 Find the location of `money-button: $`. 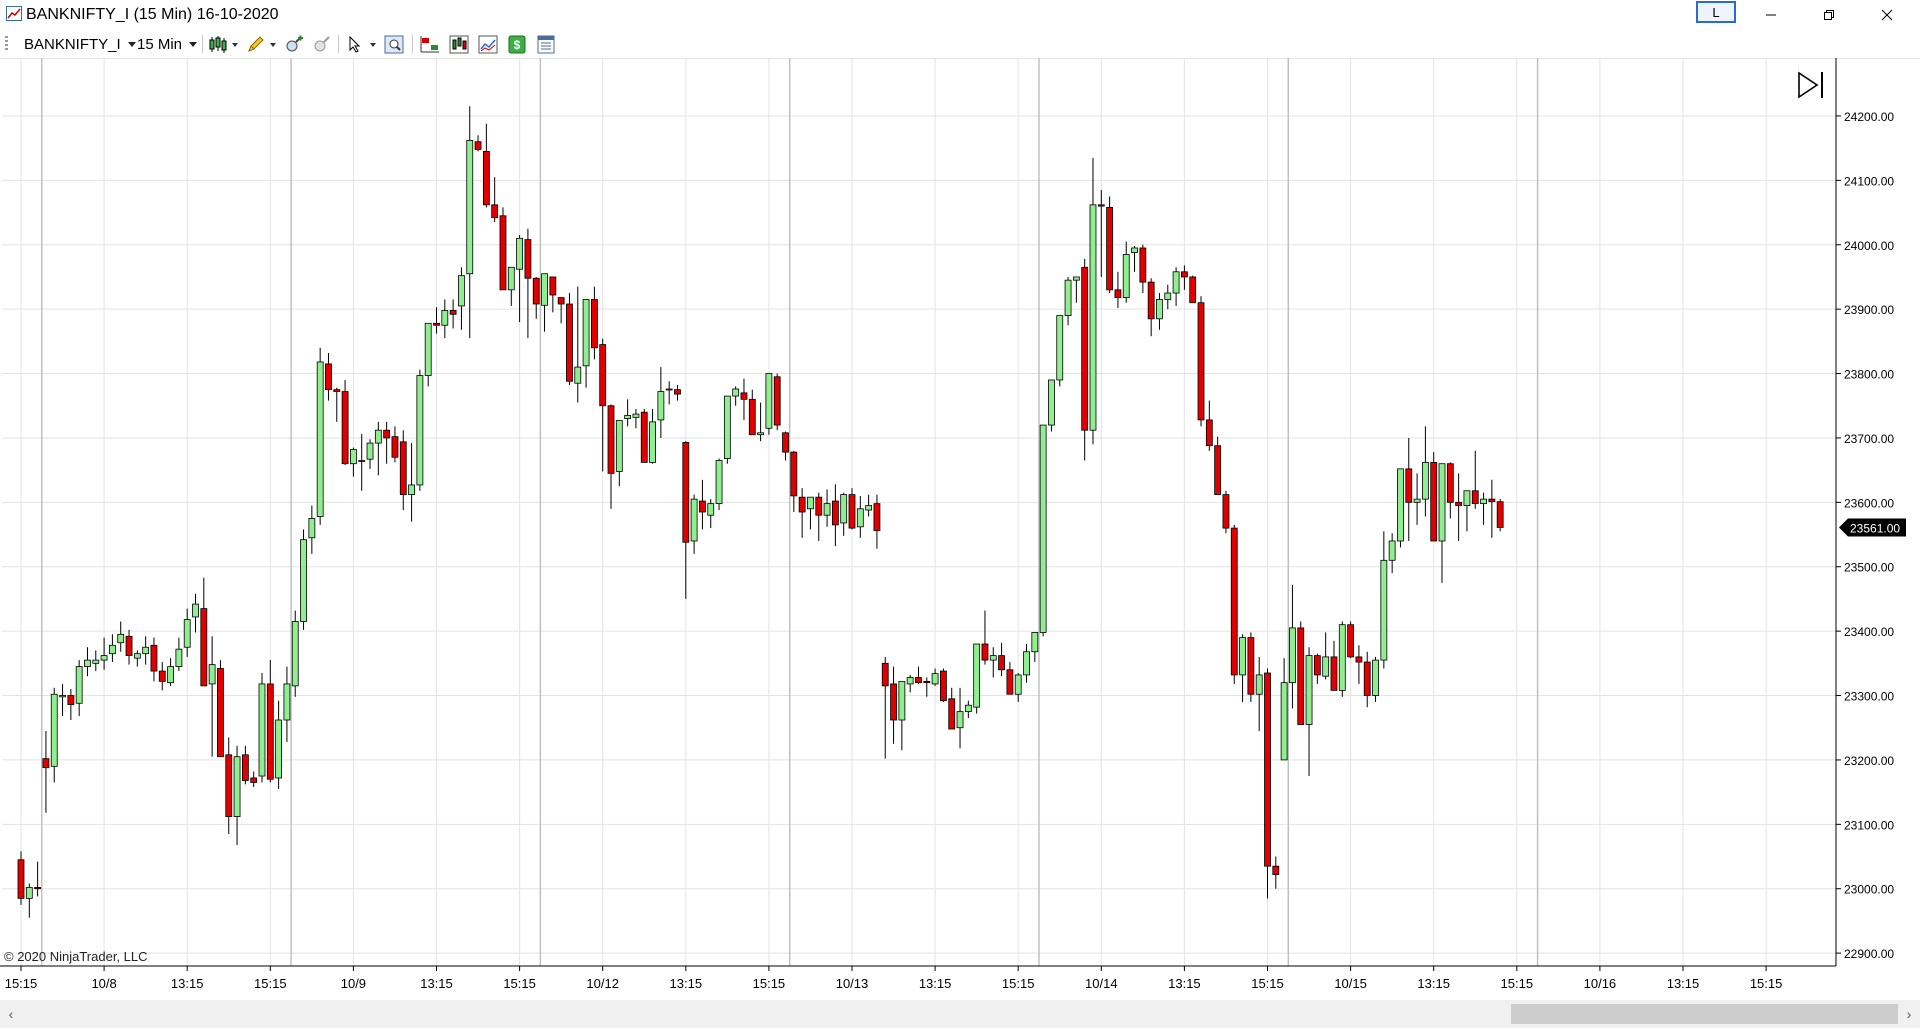

money-button: $ is located at coordinates (517, 44).